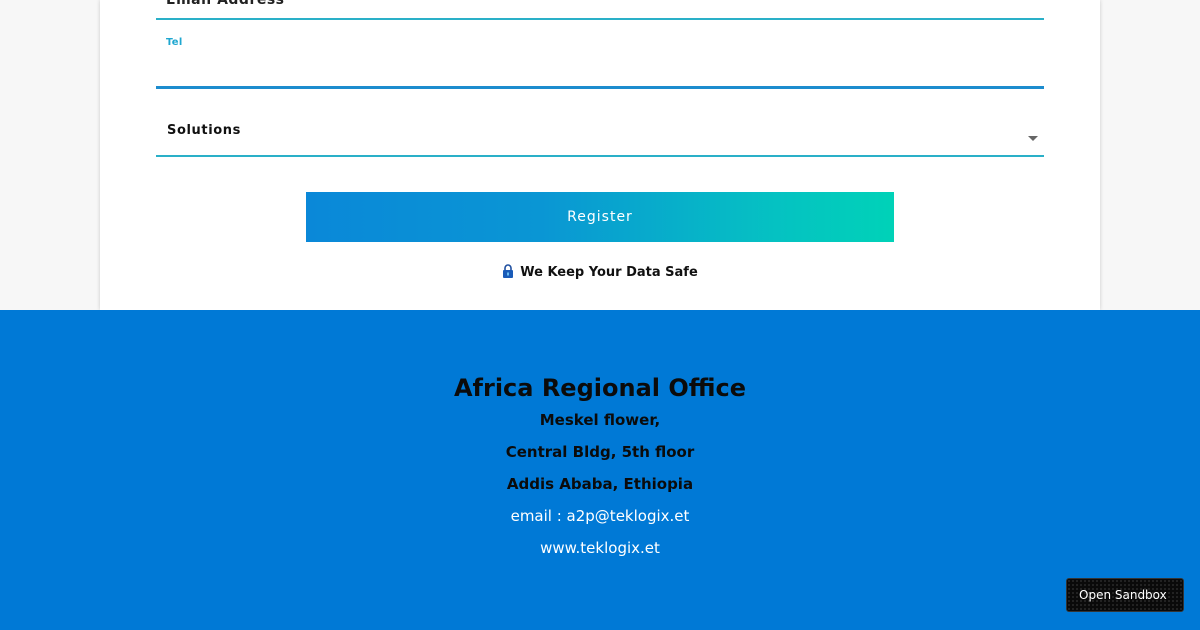 This screenshot has height=630, width=1200. I want to click on address-line: Meskel flower,, so click(600, 420).